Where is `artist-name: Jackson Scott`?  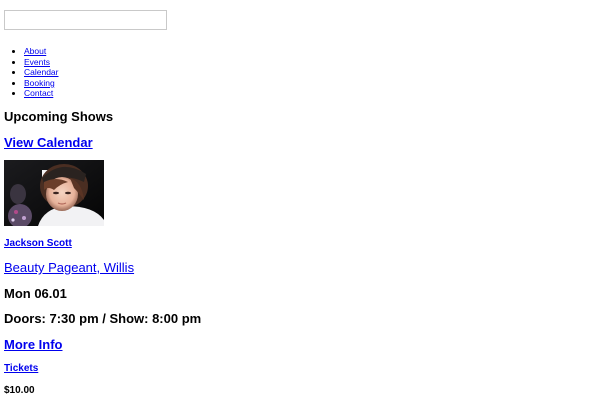 artist-name: Jackson Scott is located at coordinates (38, 243).